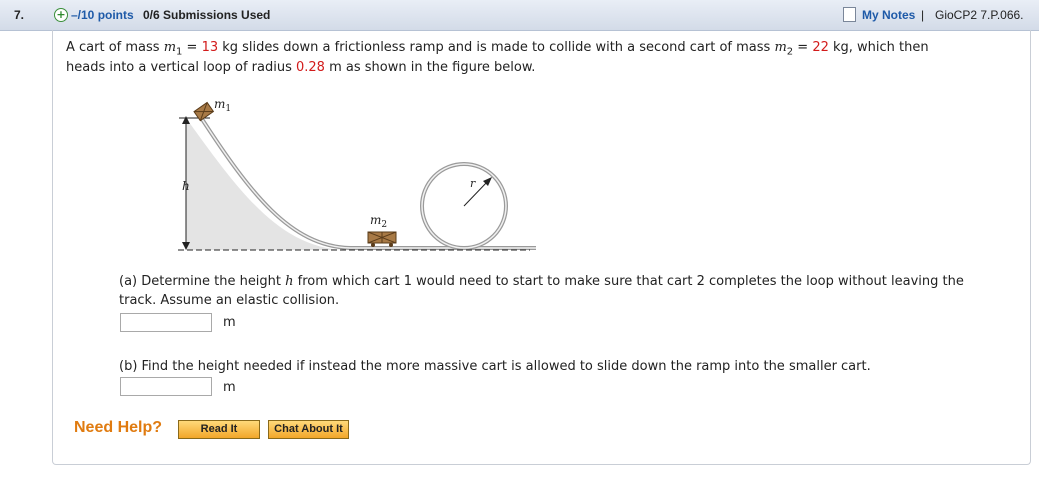  I want to click on need-help-label: Need Help?, so click(118, 427).